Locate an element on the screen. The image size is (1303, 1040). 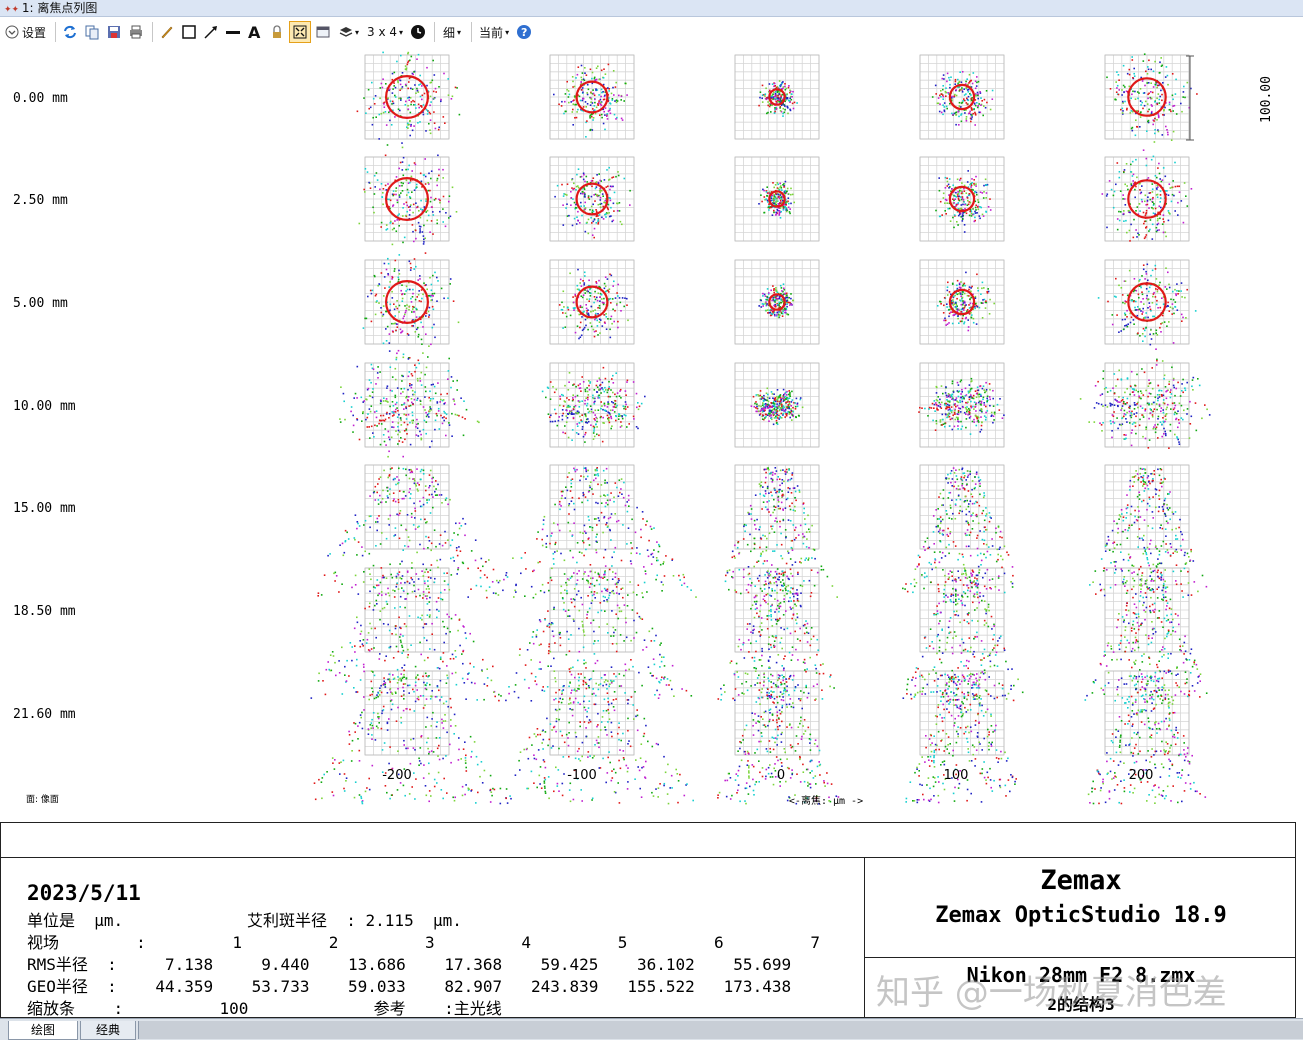
defocus-tick-label: -100 is located at coordinates (582, 775).